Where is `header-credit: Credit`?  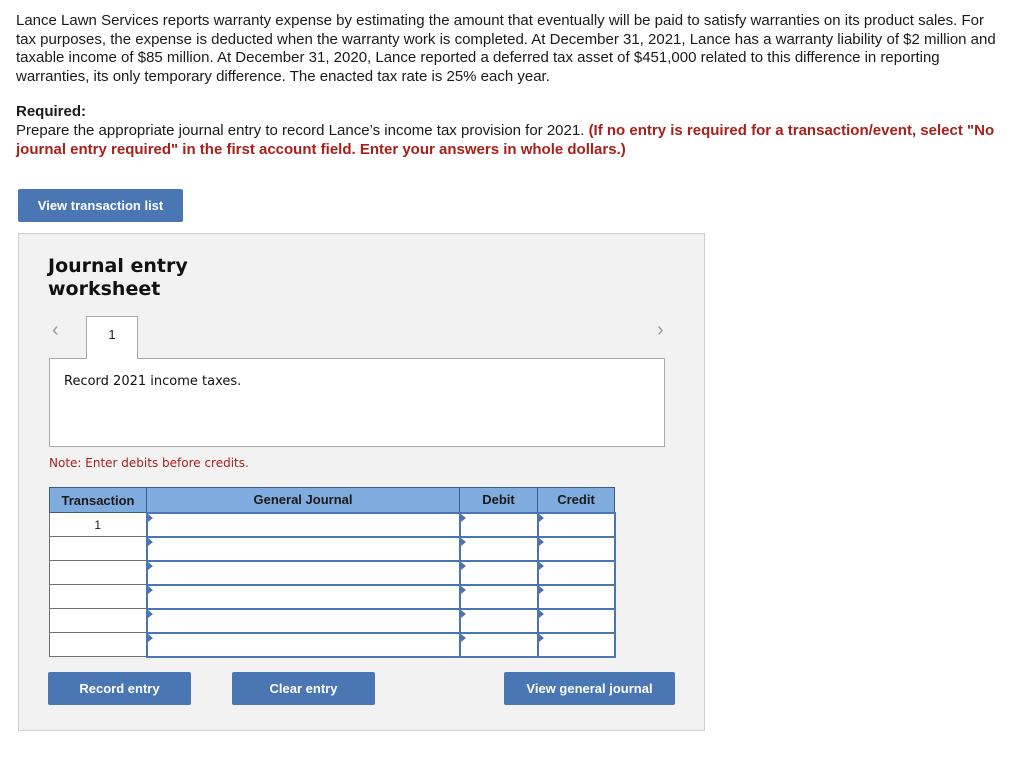 header-credit: Credit is located at coordinates (576, 500).